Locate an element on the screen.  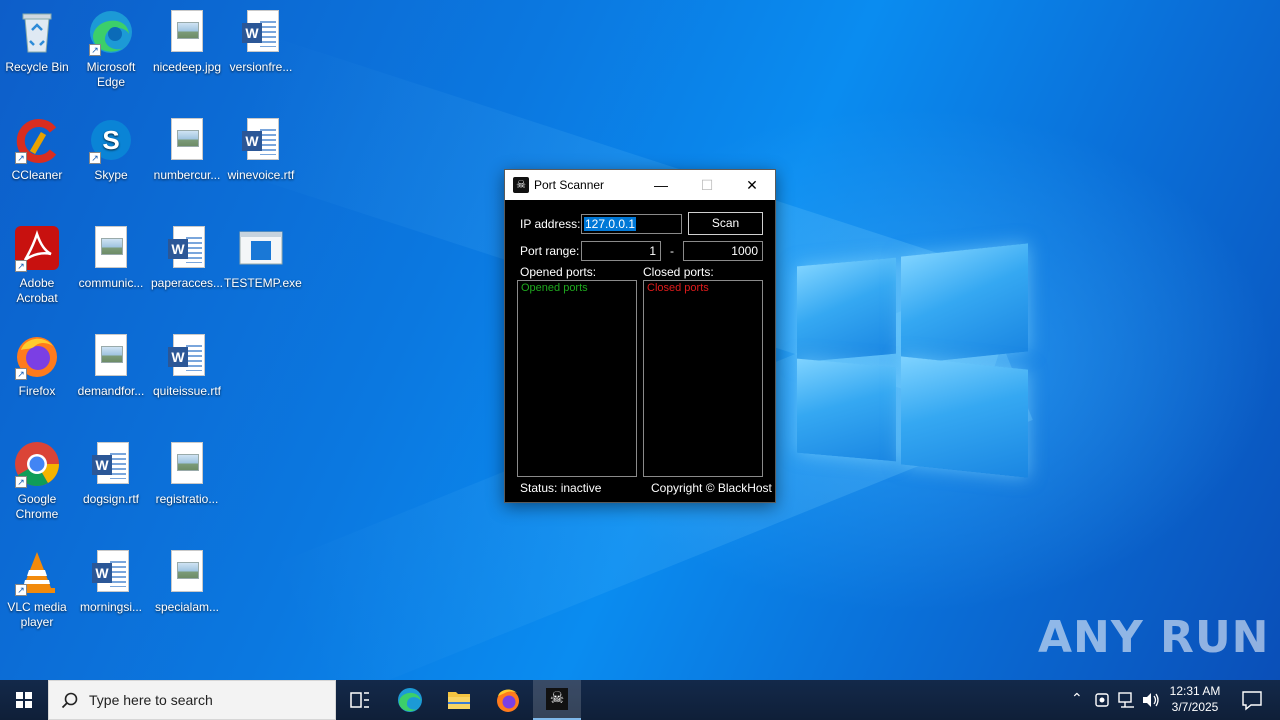
firefox-icon is located at coordinates (508, 700).